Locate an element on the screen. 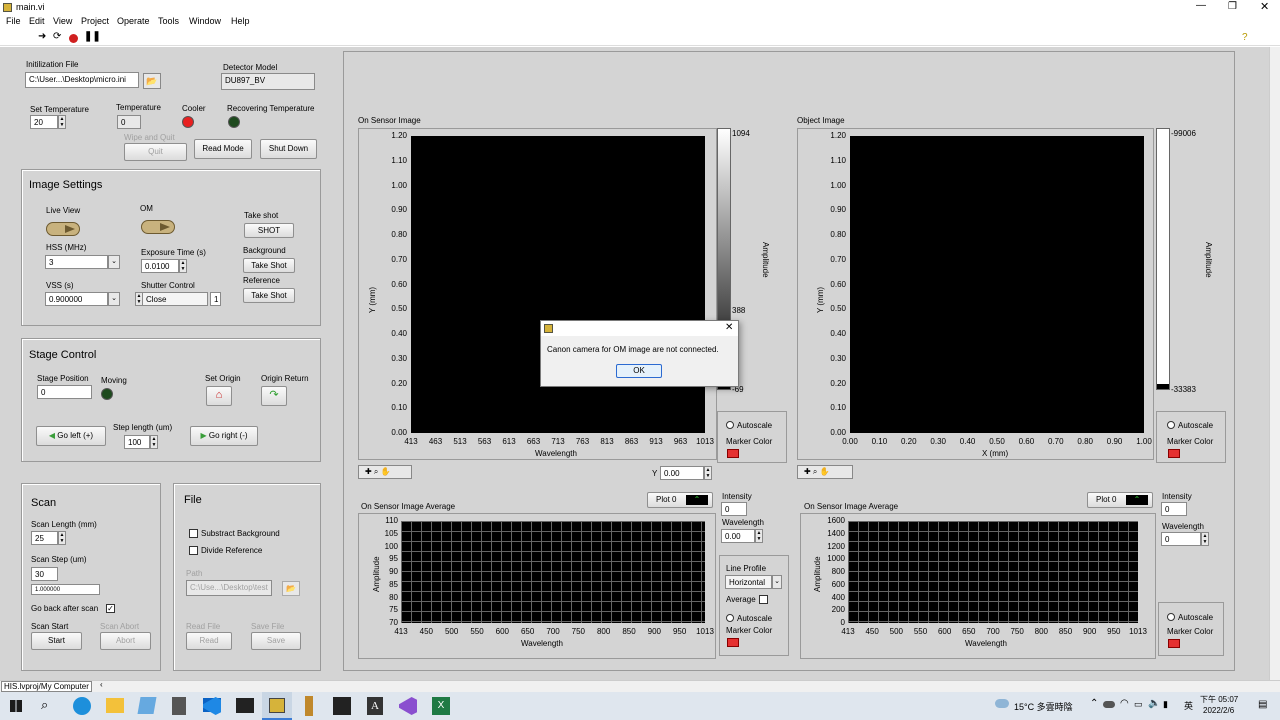 This screenshot has height=720, width=1280. excel-icon: X is located at coordinates (441, 706).